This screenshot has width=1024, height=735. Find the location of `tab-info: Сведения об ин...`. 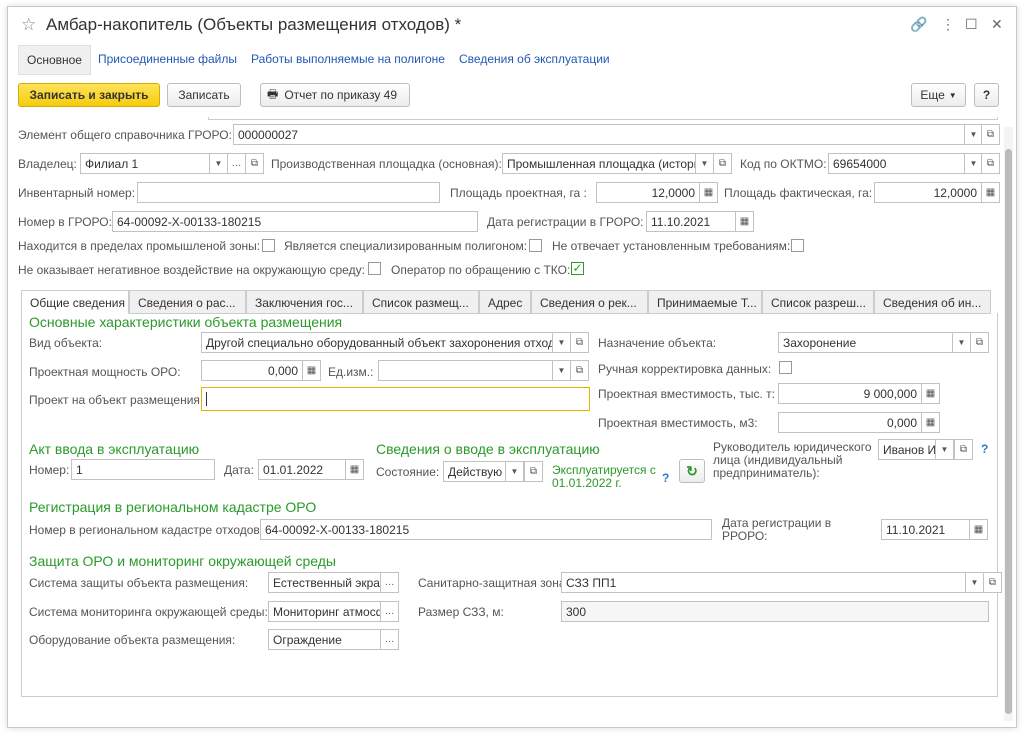

tab-info: Сведения об ин... is located at coordinates (932, 302).